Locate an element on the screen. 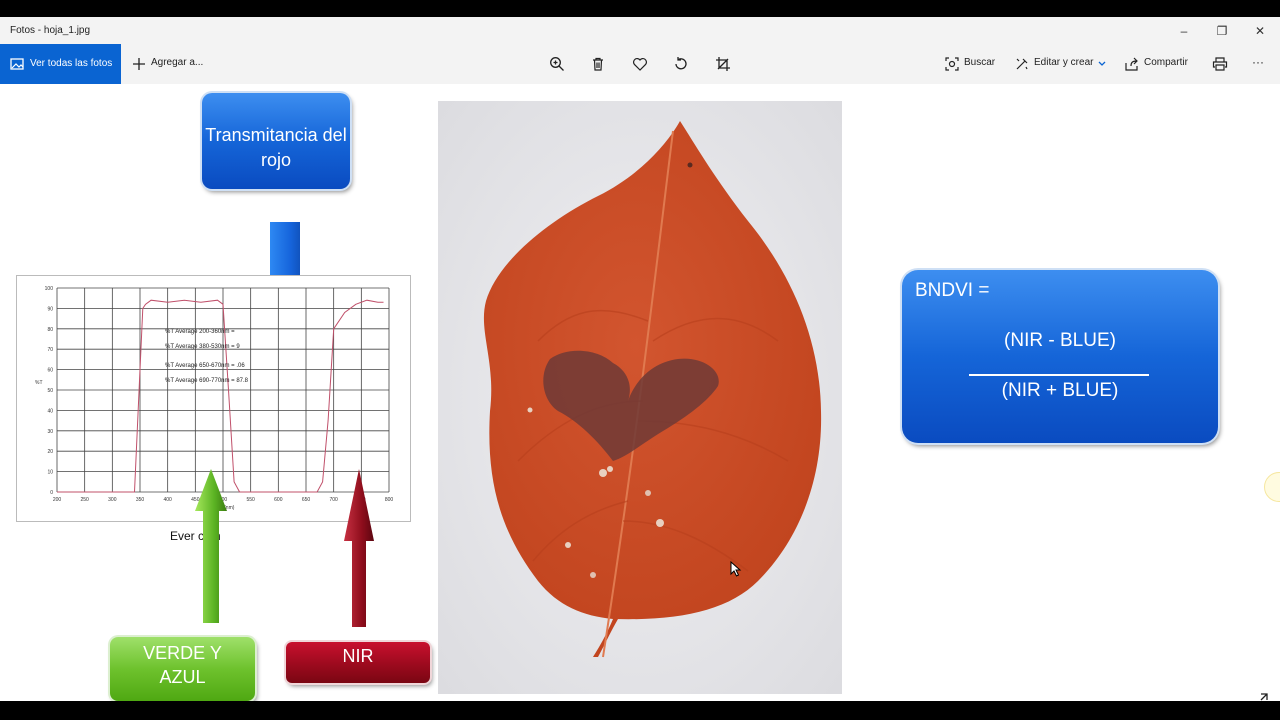 The height and width of the screenshot is (720, 1280). verde-azul-box: VERDE Y AZUL is located at coordinates (182, 669).